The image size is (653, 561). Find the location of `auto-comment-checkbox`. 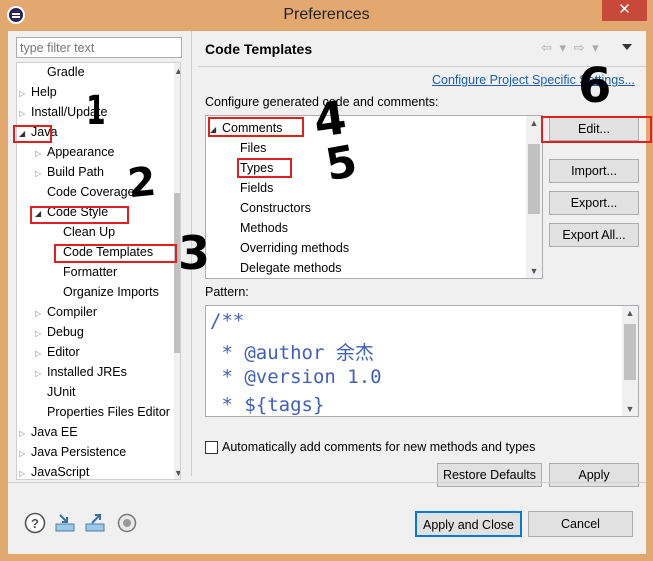

auto-comment-checkbox is located at coordinates (211, 447).